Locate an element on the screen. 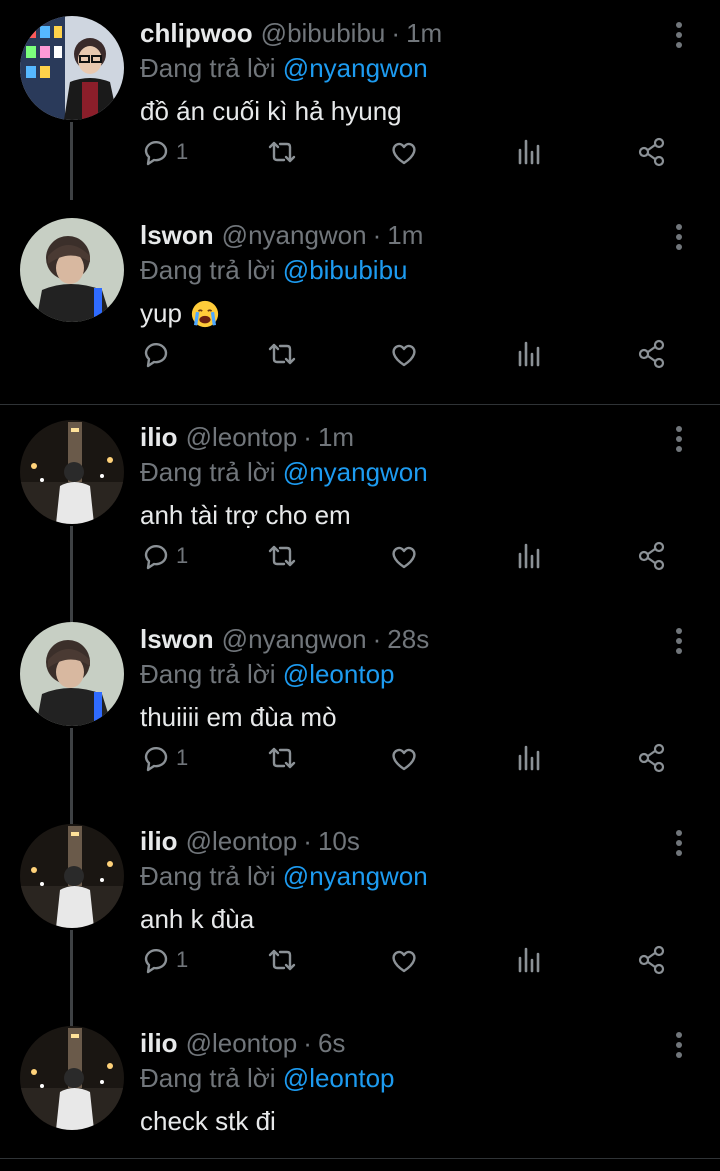  tweet-text-body: đồ án cuối kì hả hyung is located at coordinates (271, 111).